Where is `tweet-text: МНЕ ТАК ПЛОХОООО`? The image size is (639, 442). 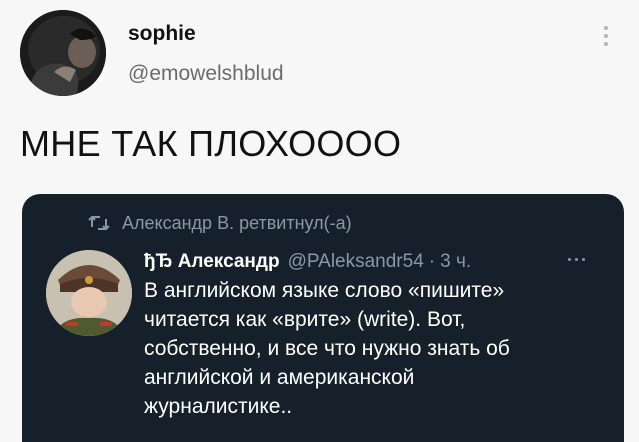
tweet-text: МНЕ ТАК ПЛОХОООО is located at coordinates (211, 143).